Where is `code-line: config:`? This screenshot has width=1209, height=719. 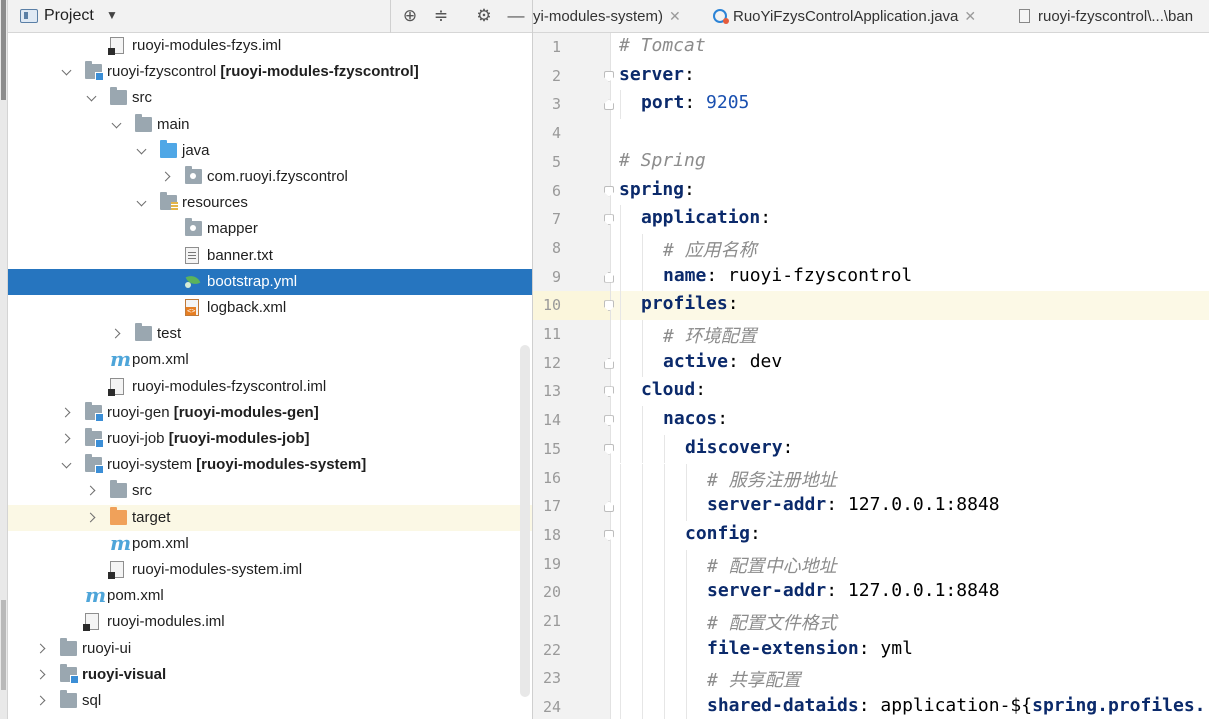 code-line: config: is located at coordinates (723, 533).